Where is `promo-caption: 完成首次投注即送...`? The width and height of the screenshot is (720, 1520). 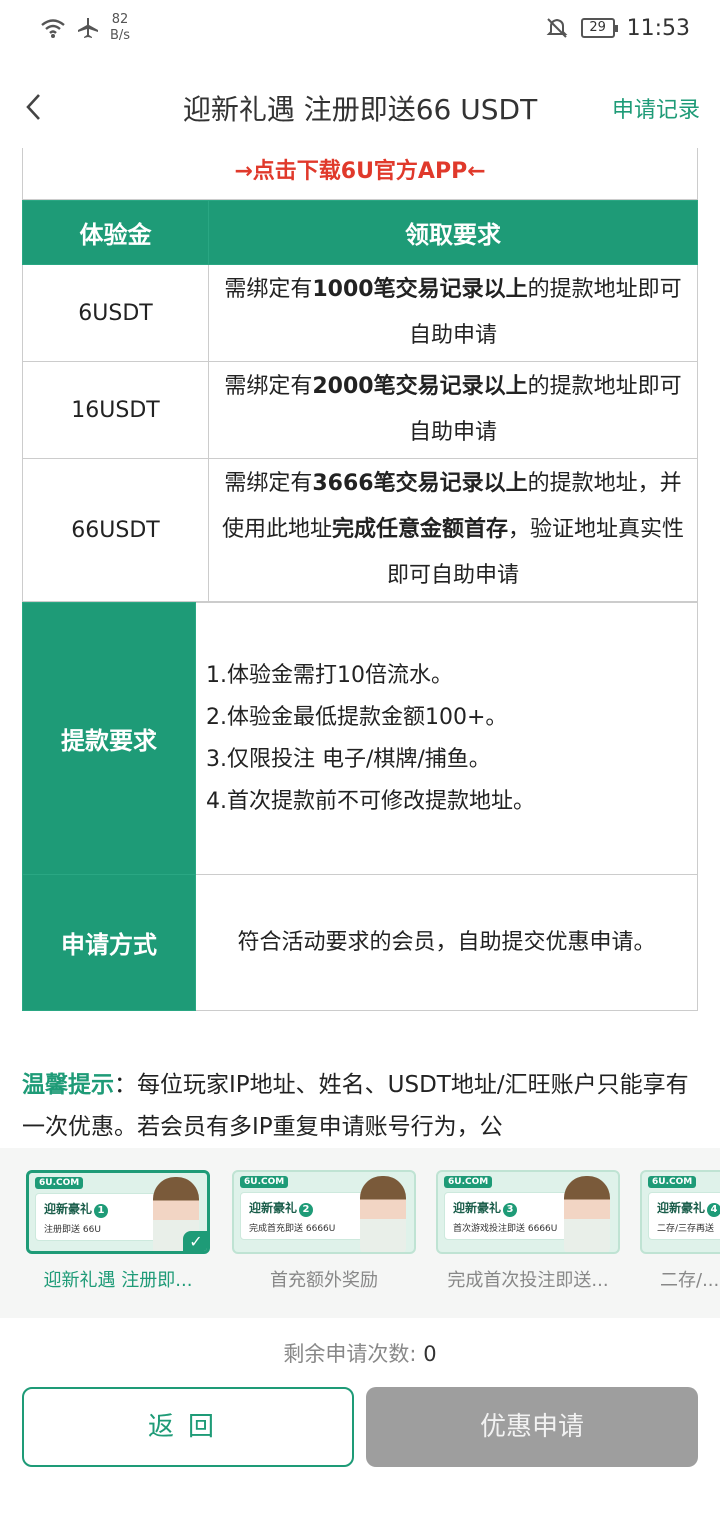 promo-caption: 完成首次投注即送... is located at coordinates (528, 1279).